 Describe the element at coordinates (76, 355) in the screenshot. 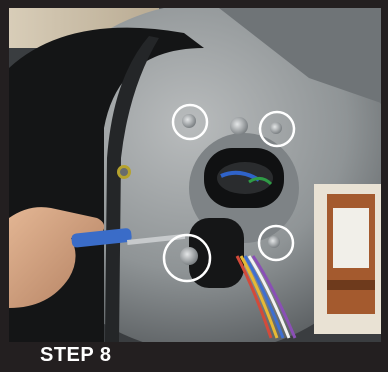

I see `step-caption: STEP 8` at that location.